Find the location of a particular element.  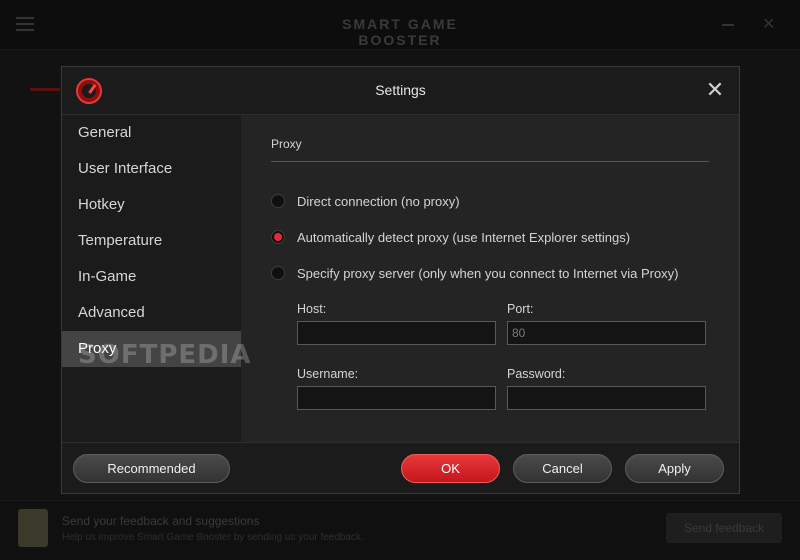

radio-direct-connection: Direct connection (no proxy) is located at coordinates (365, 201).